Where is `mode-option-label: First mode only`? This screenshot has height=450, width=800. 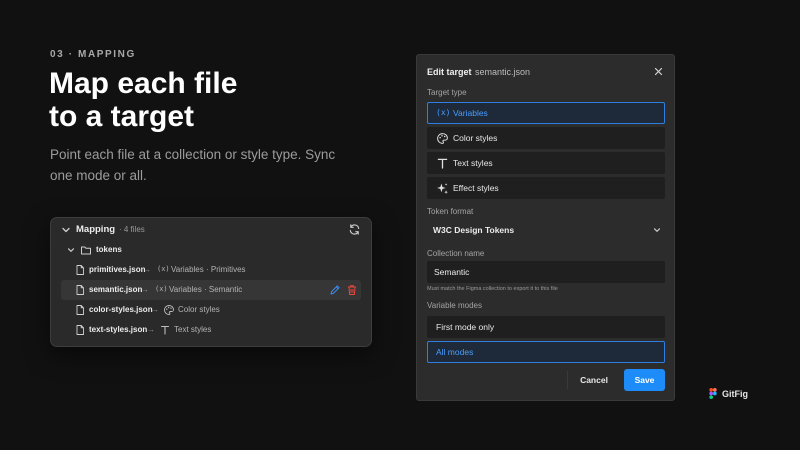 mode-option-label: First mode only is located at coordinates (465, 327).